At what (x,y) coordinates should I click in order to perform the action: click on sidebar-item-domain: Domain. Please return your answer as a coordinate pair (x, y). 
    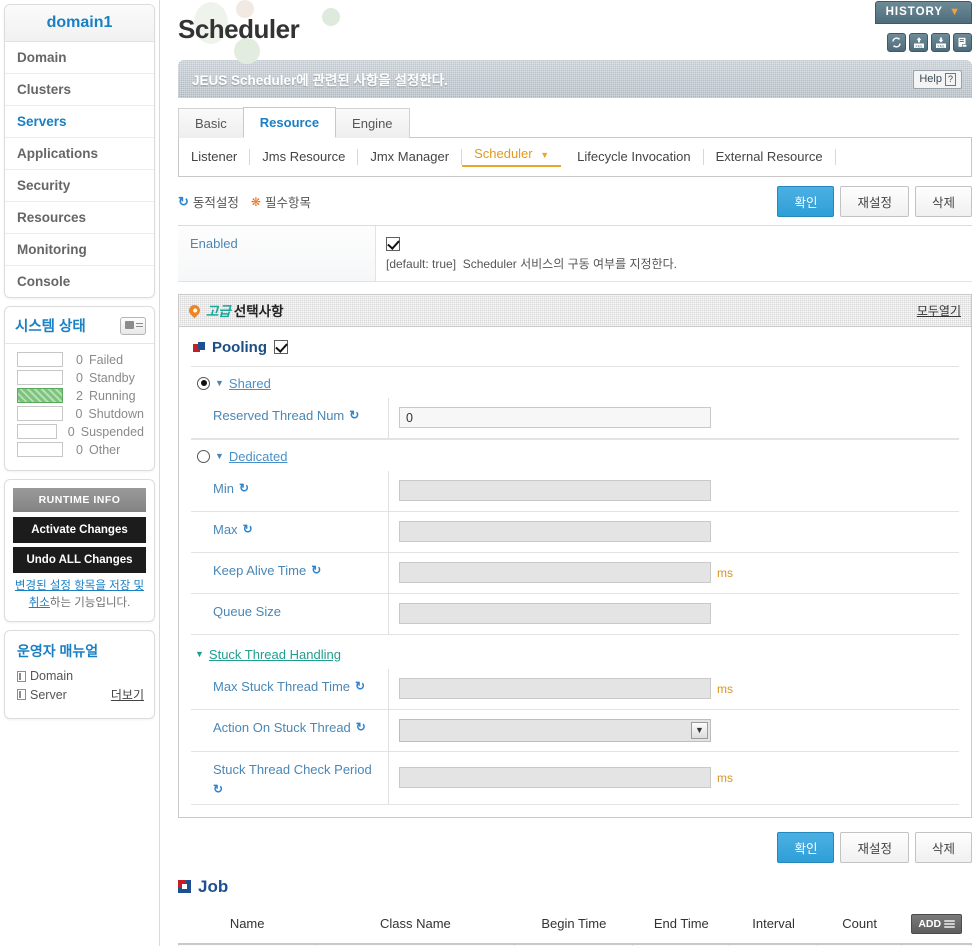
    Looking at the image, I should click on (79, 58).